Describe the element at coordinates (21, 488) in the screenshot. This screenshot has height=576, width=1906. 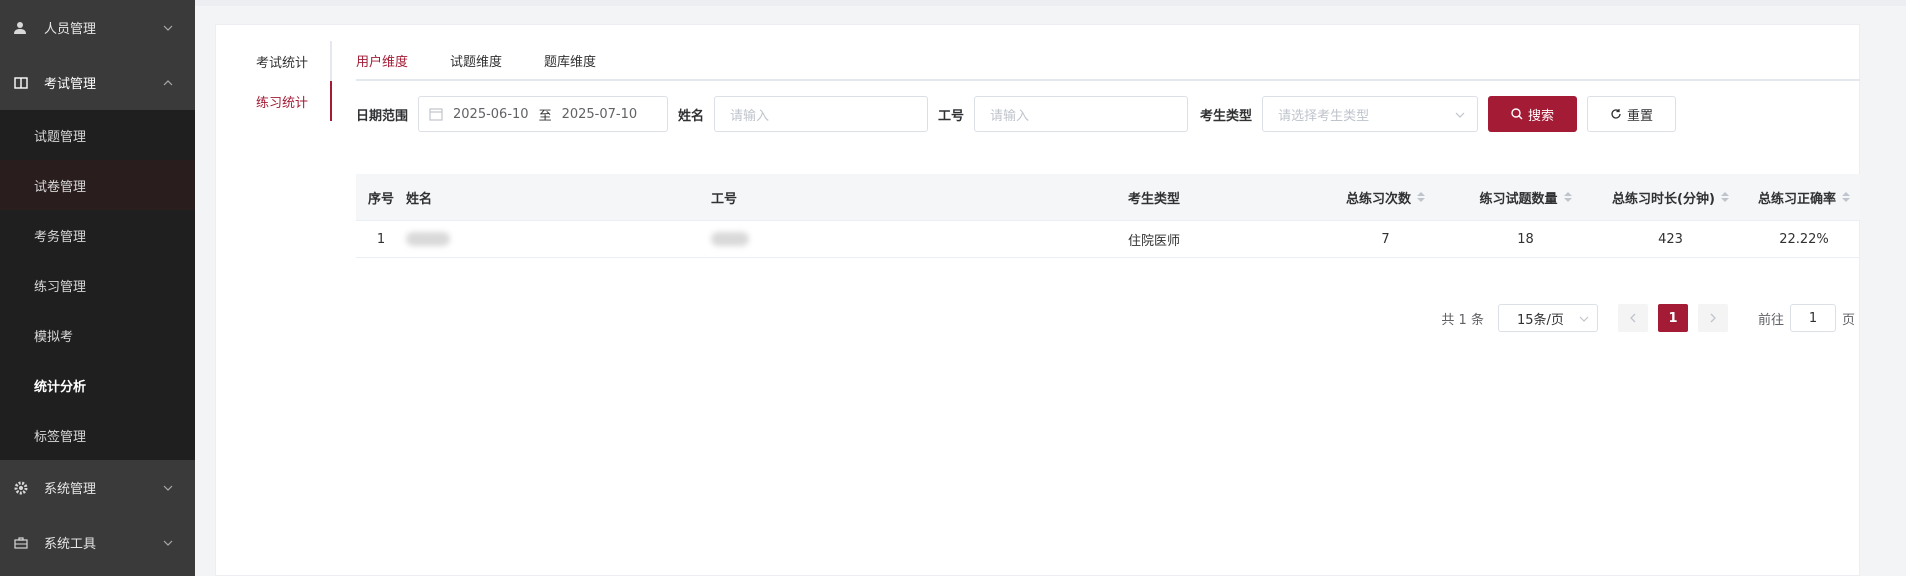
I see `gear-icon` at that location.